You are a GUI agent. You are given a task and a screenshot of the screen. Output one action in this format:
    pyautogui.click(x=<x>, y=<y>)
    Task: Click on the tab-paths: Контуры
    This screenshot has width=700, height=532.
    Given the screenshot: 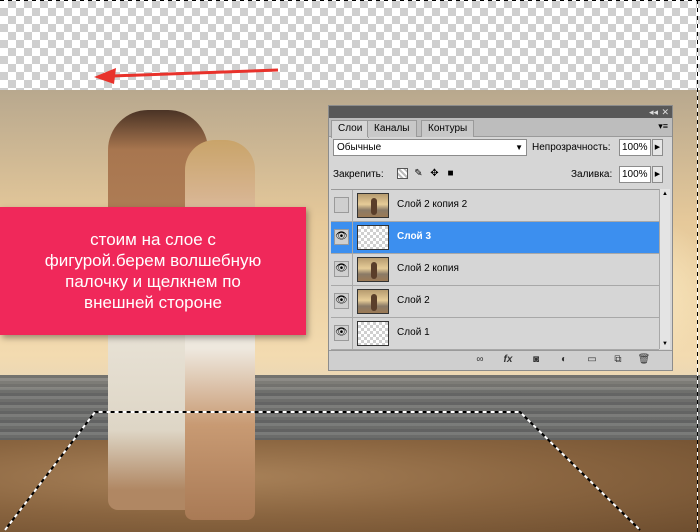 What is the action you would take?
    pyautogui.click(x=448, y=128)
    